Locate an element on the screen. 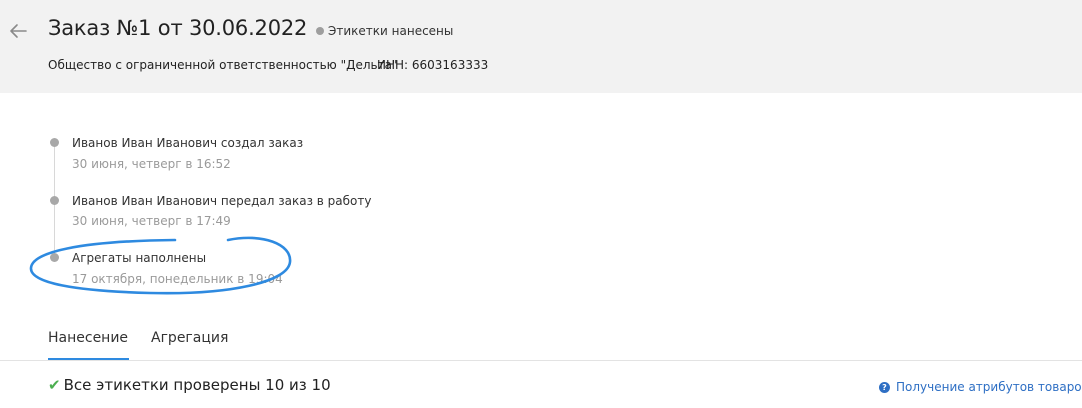 This screenshot has height=408, width=1082. organization-inn: ИНН: 6603163333 is located at coordinates (433, 65).